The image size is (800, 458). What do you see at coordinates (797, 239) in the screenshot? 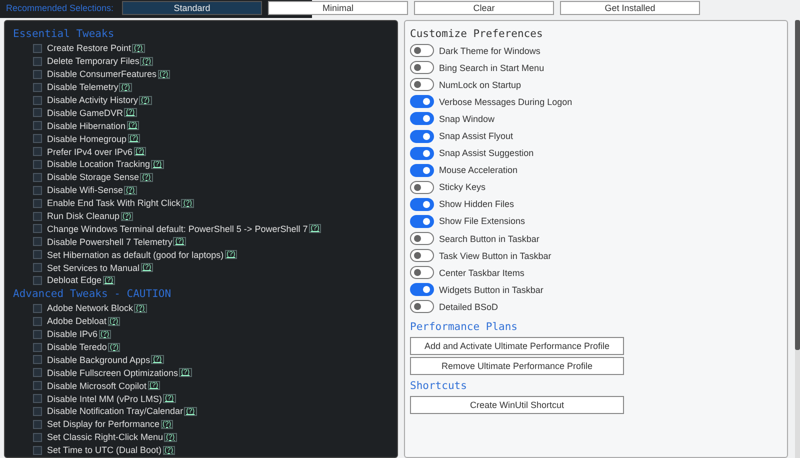
I see `scrollbar` at bounding box center [797, 239].